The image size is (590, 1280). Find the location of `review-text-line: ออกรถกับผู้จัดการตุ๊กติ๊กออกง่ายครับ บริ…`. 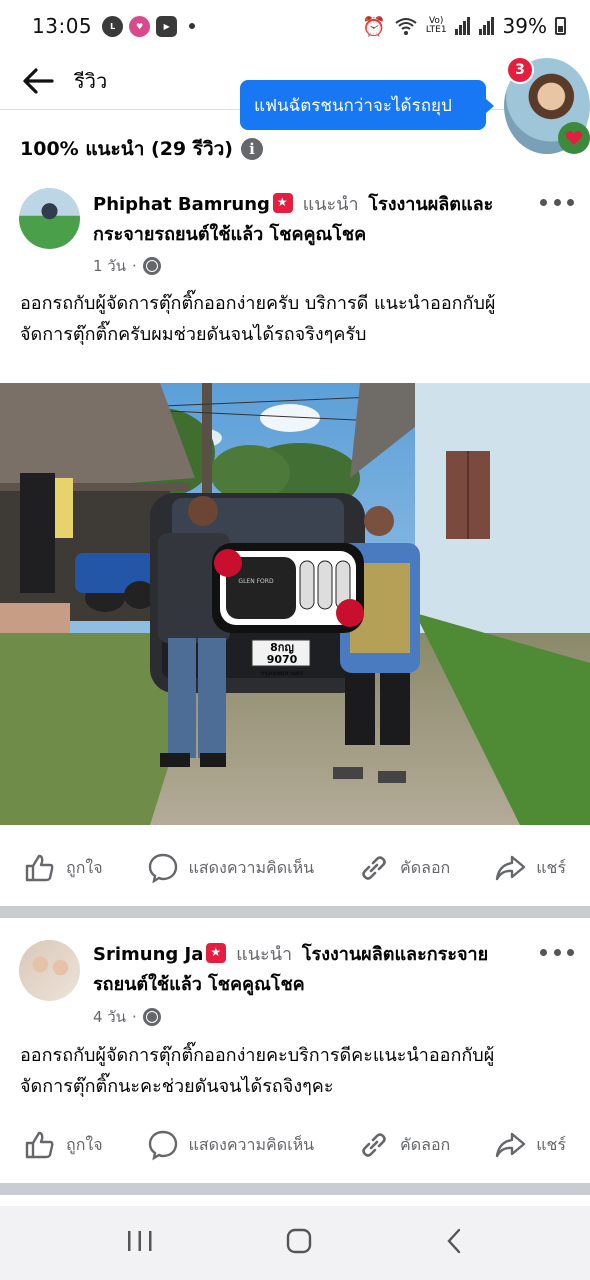

review-text-line: ออกรถกับผู้จัดการตุ๊กติ๊กออกง่ายครับ บริ… is located at coordinates (258, 303).